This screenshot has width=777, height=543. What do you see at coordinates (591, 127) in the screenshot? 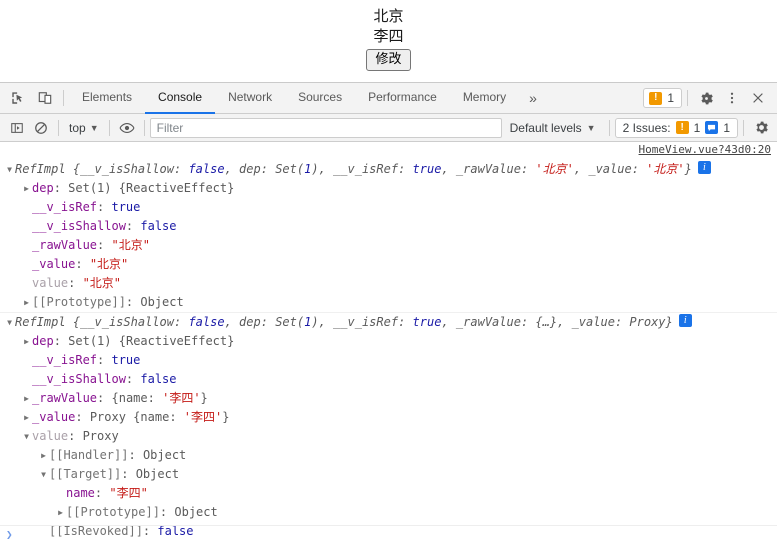
I see `chevron-down-icon-levels: ▼` at bounding box center [591, 127].